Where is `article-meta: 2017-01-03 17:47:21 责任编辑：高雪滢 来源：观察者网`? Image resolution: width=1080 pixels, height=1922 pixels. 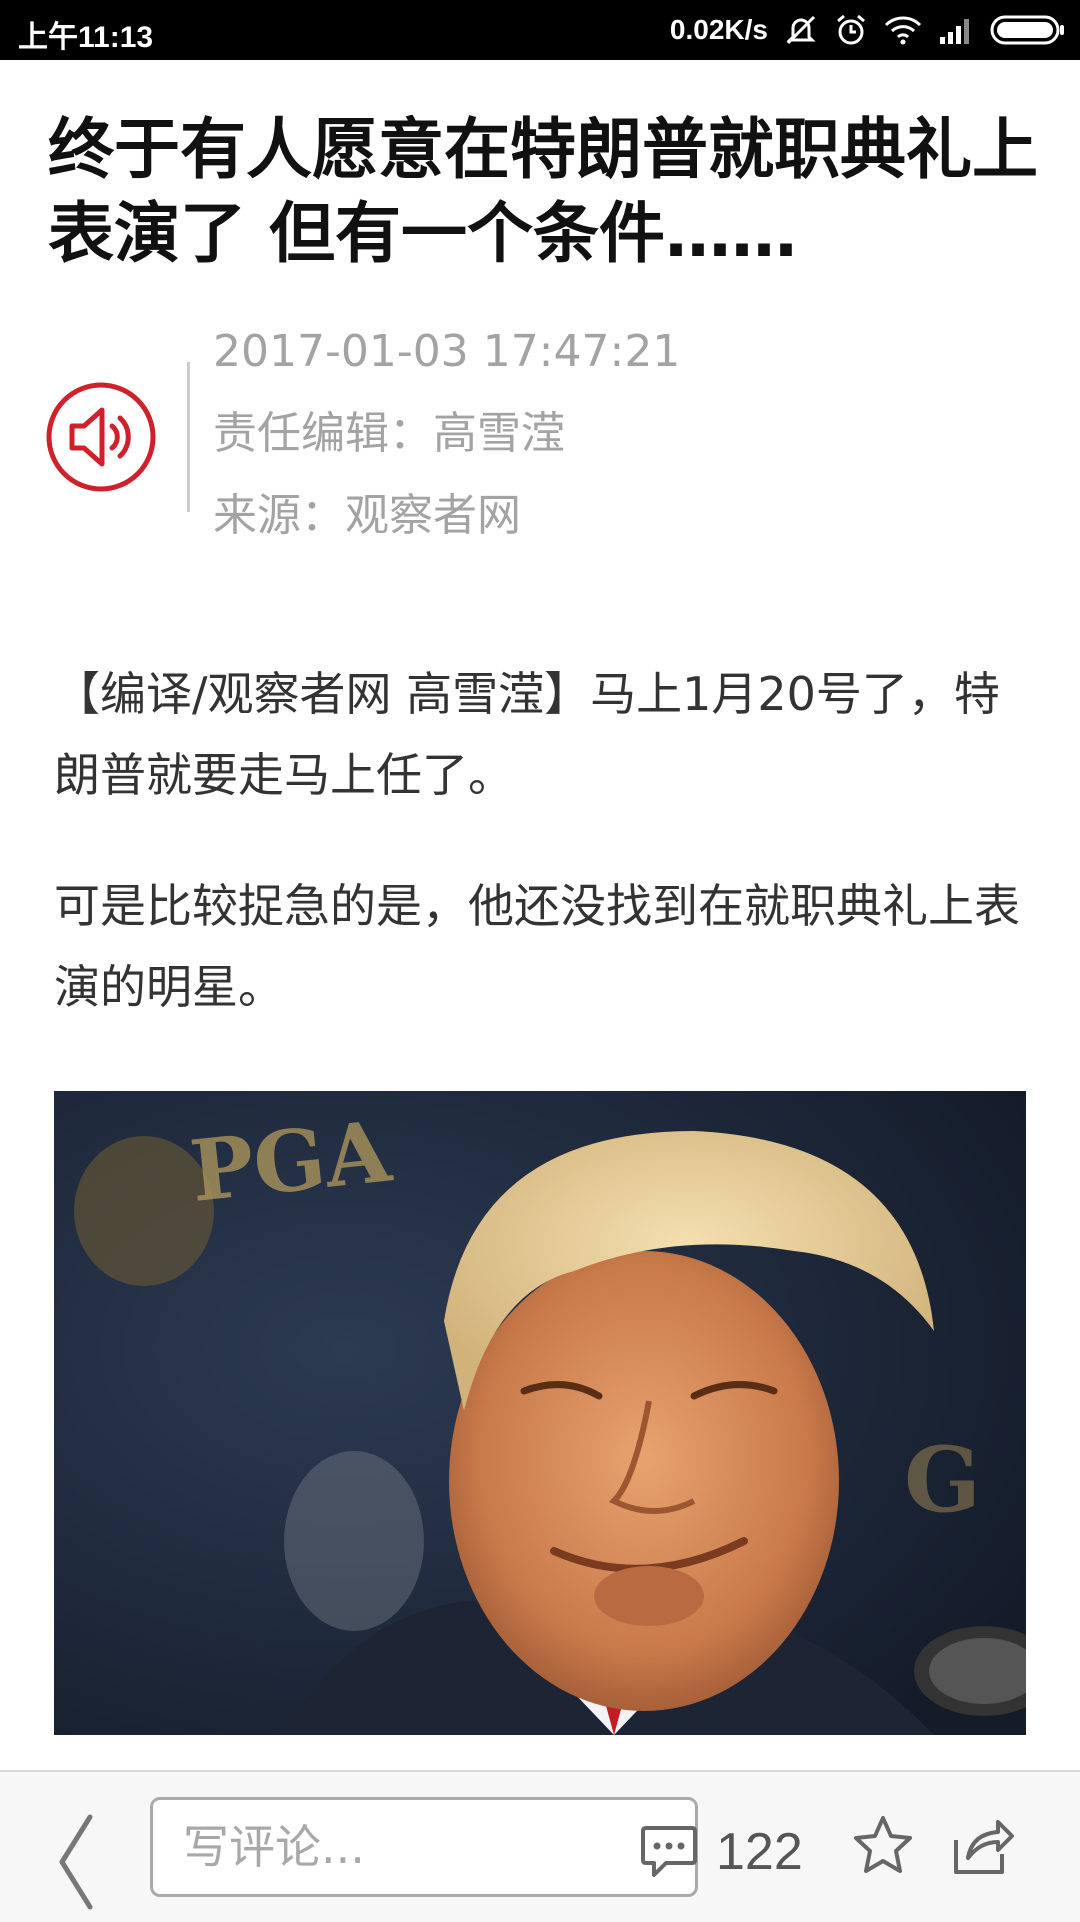
article-meta: 2017-01-03 17:47:21 责任编辑：高雪滢 来源：观察者网 is located at coordinates (446, 445).